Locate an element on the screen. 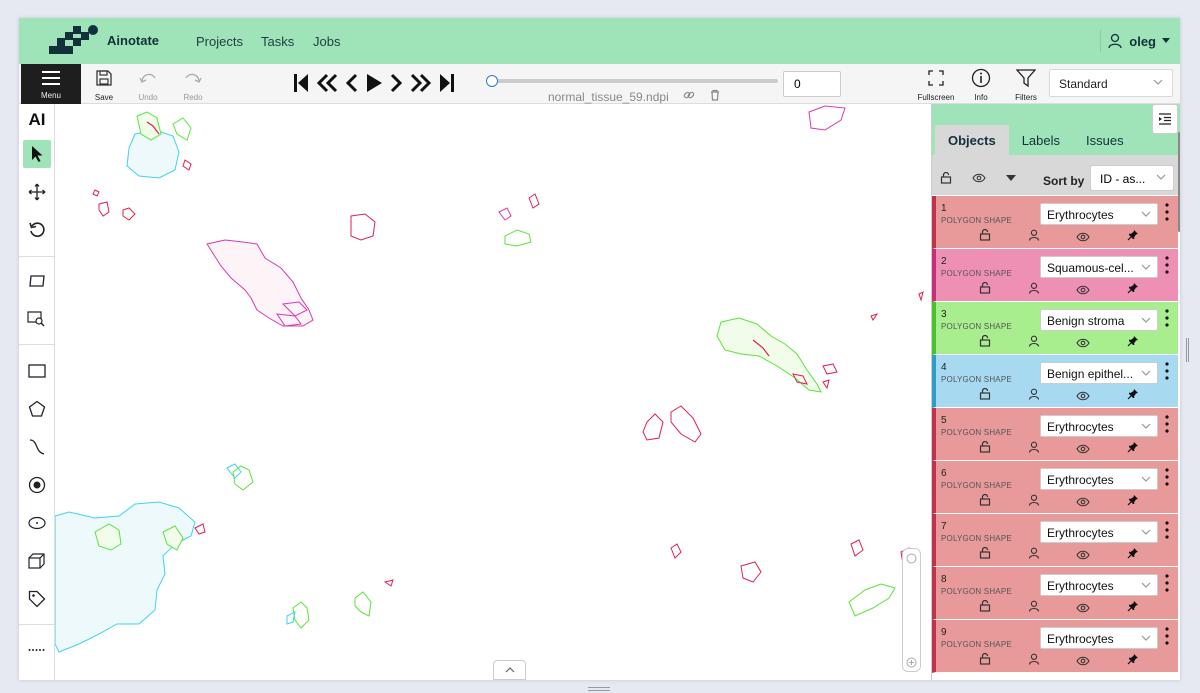  object-item: 7 POLYGON SHAPE Erythrocytes is located at coordinates (1055, 540).